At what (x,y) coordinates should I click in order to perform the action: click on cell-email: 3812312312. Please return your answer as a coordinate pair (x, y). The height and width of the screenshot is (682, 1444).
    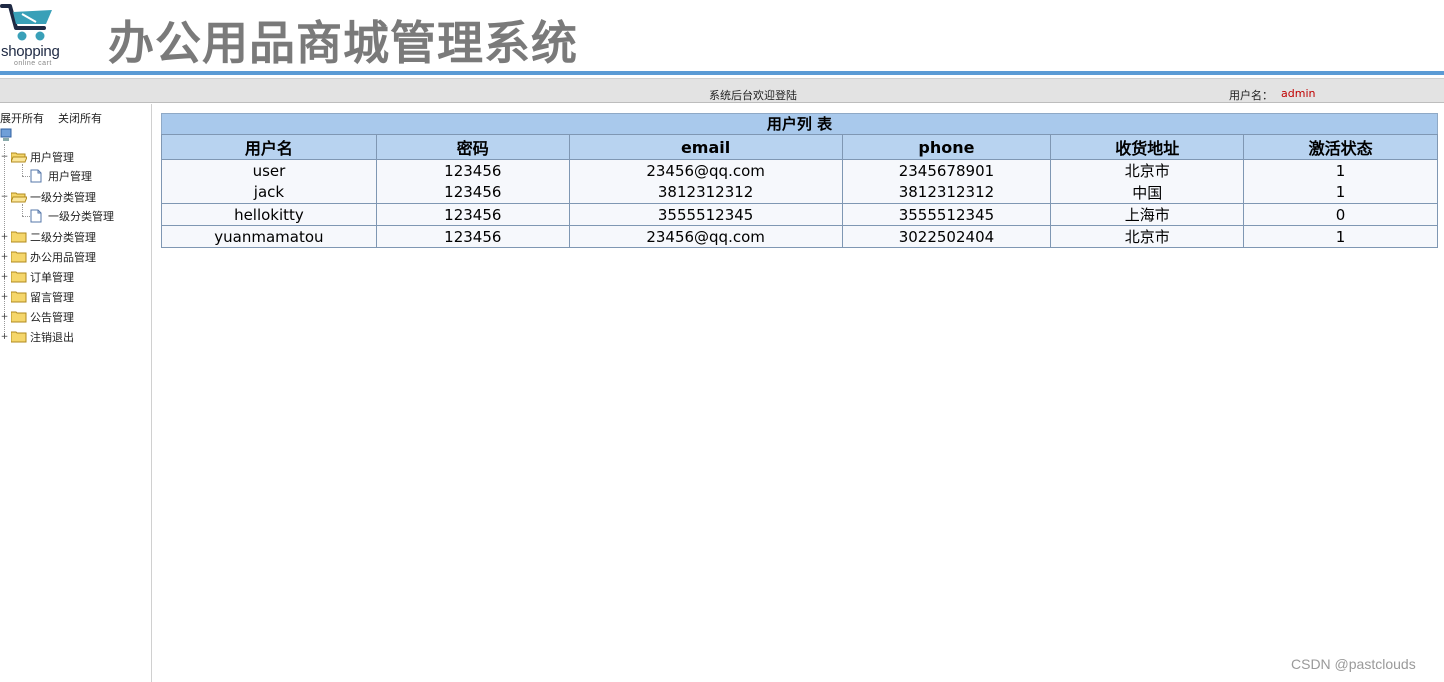
    Looking at the image, I should click on (705, 192).